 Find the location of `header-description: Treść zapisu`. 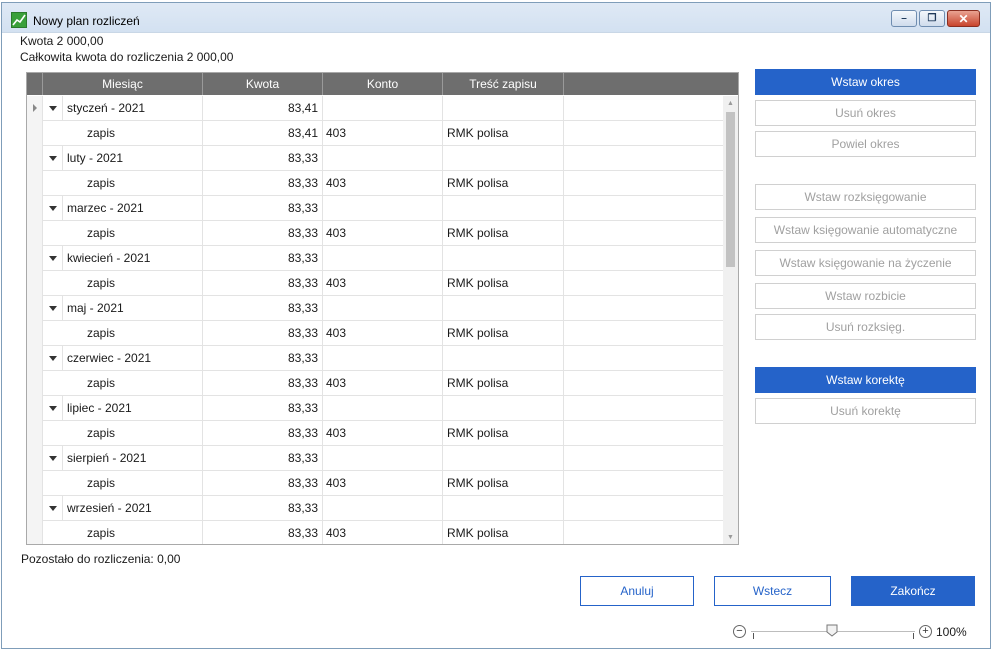

header-description: Treść zapisu is located at coordinates (503, 84).